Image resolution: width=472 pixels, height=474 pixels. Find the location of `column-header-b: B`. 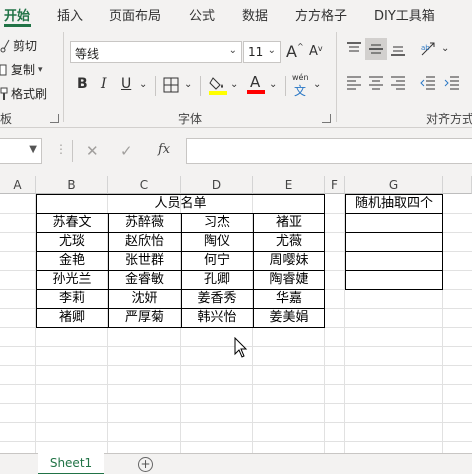

column-header-b: B is located at coordinates (72, 185).